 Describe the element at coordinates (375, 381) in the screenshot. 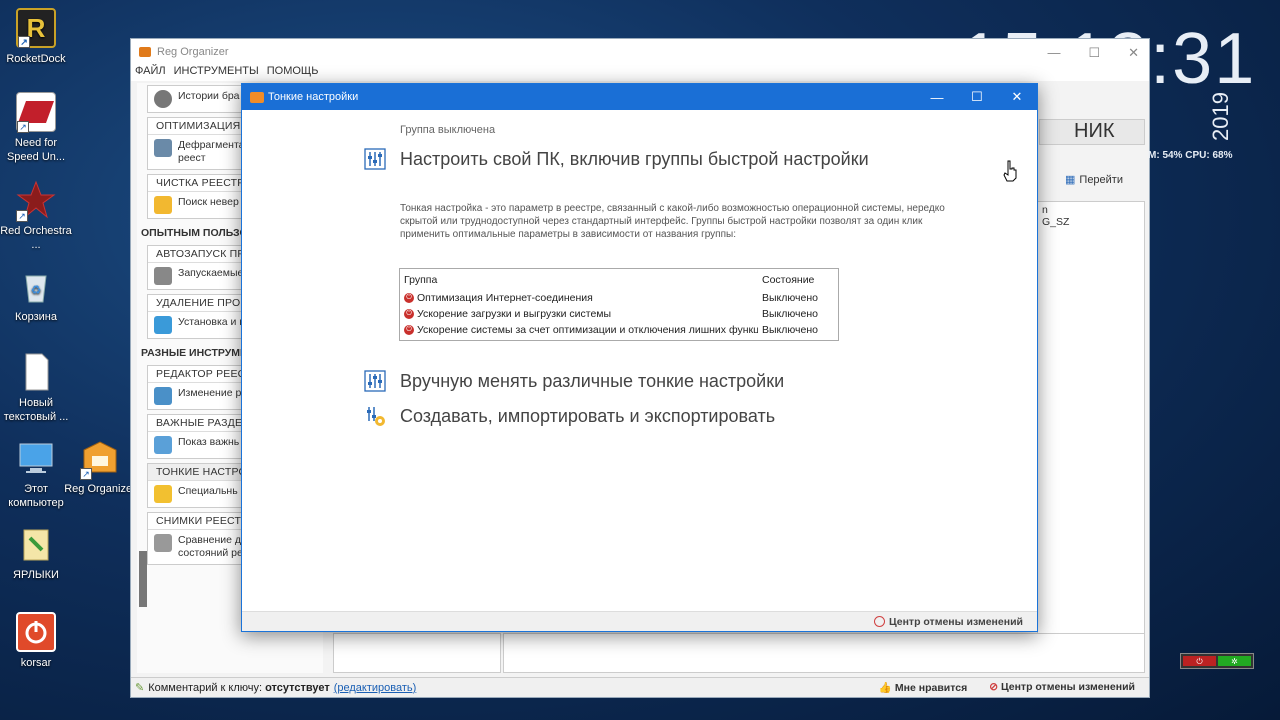

I see `sliders-icon` at that location.